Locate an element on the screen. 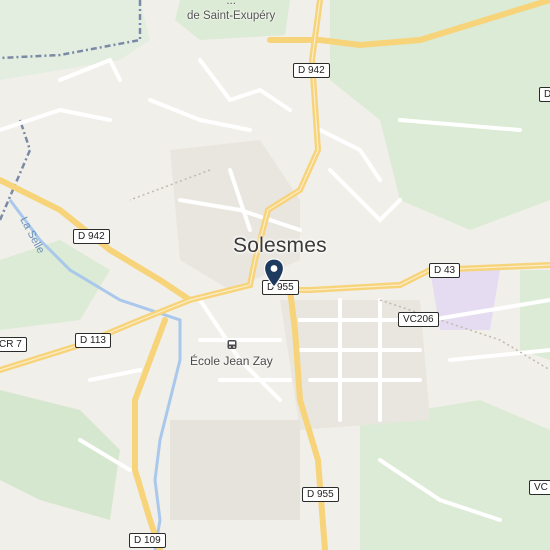 This screenshot has width=550, height=550. town-label: Solesmes is located at coordinates (280, 246).